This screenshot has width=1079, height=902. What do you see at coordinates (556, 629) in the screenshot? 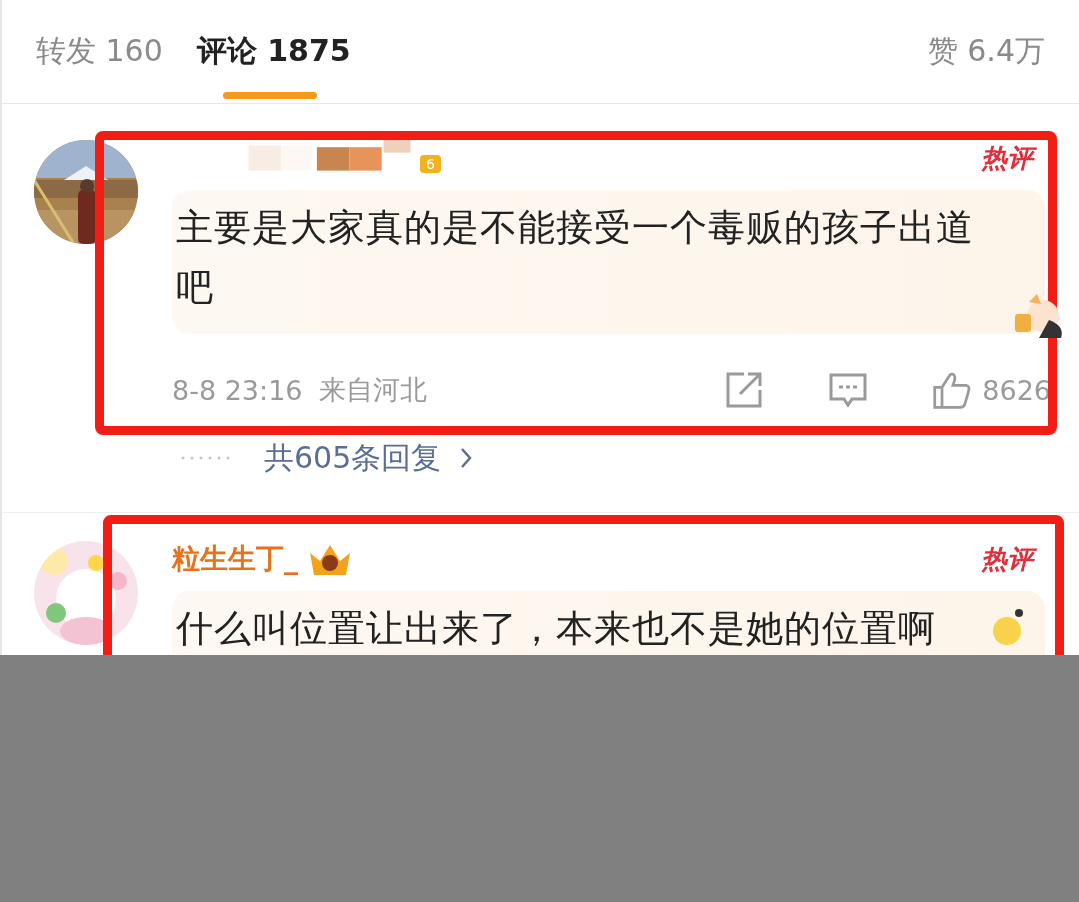
I see `comment-text: 什么叫位置让出来了，本来也不是她的位置啊` at bounding box center [556, 629].